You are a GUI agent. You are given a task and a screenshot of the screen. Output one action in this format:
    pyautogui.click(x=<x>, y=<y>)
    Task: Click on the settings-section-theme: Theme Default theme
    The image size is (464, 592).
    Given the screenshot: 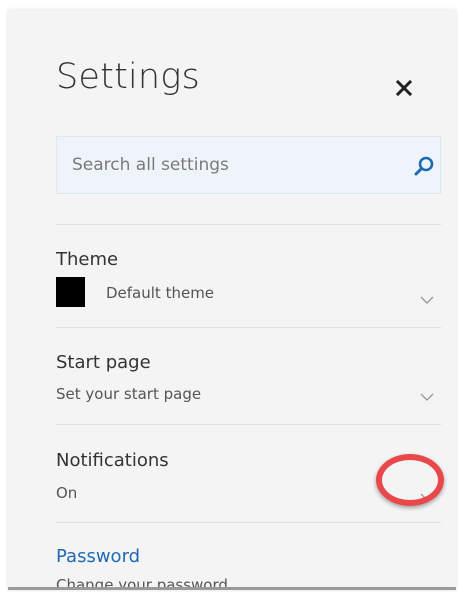 What is the action you would take?
    pyautogui.click(x=248, y=286)
    